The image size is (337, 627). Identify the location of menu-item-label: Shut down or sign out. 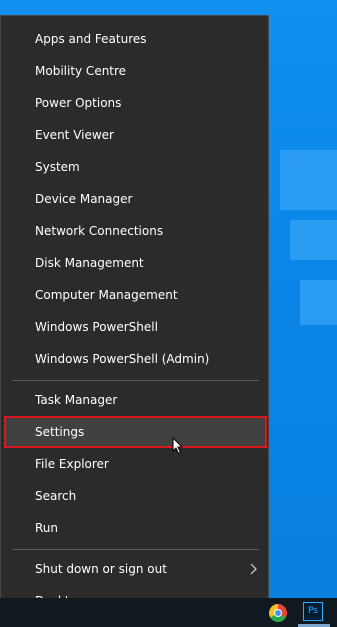
(101, 569).